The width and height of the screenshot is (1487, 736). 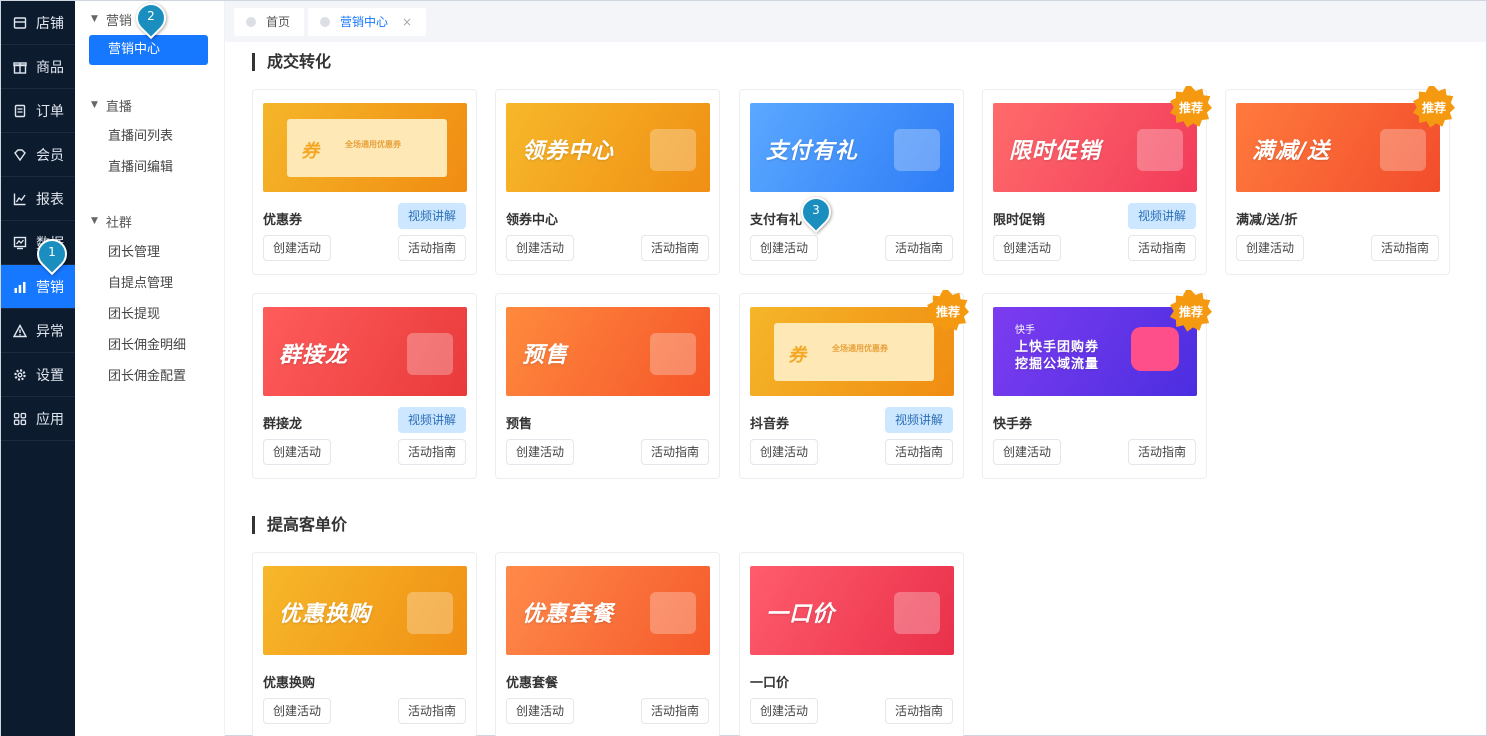 I want to click on card-banner-image: 预售, so click(x=608, y=351).